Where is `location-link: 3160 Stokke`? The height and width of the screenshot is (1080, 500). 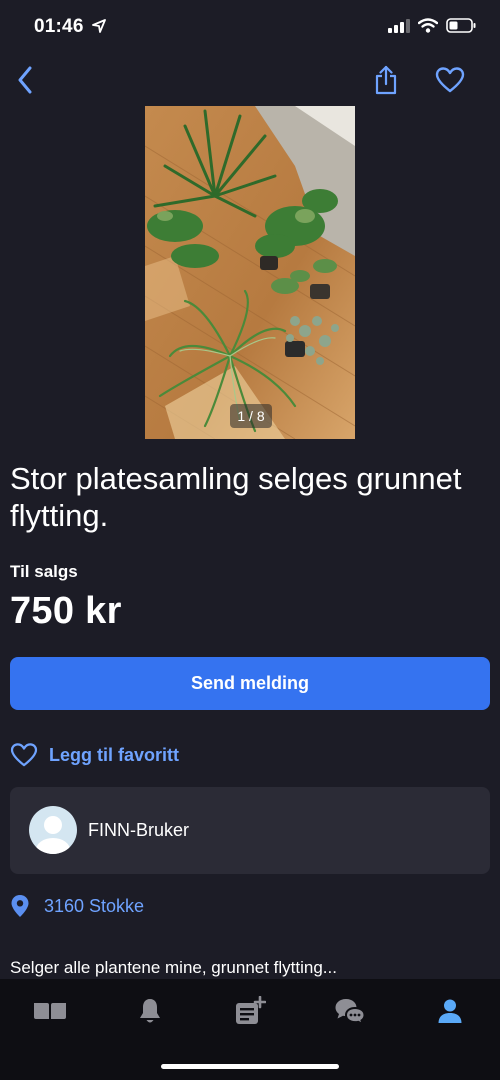 location-link: 3160 Stokke is located at coordinates (77, 906).